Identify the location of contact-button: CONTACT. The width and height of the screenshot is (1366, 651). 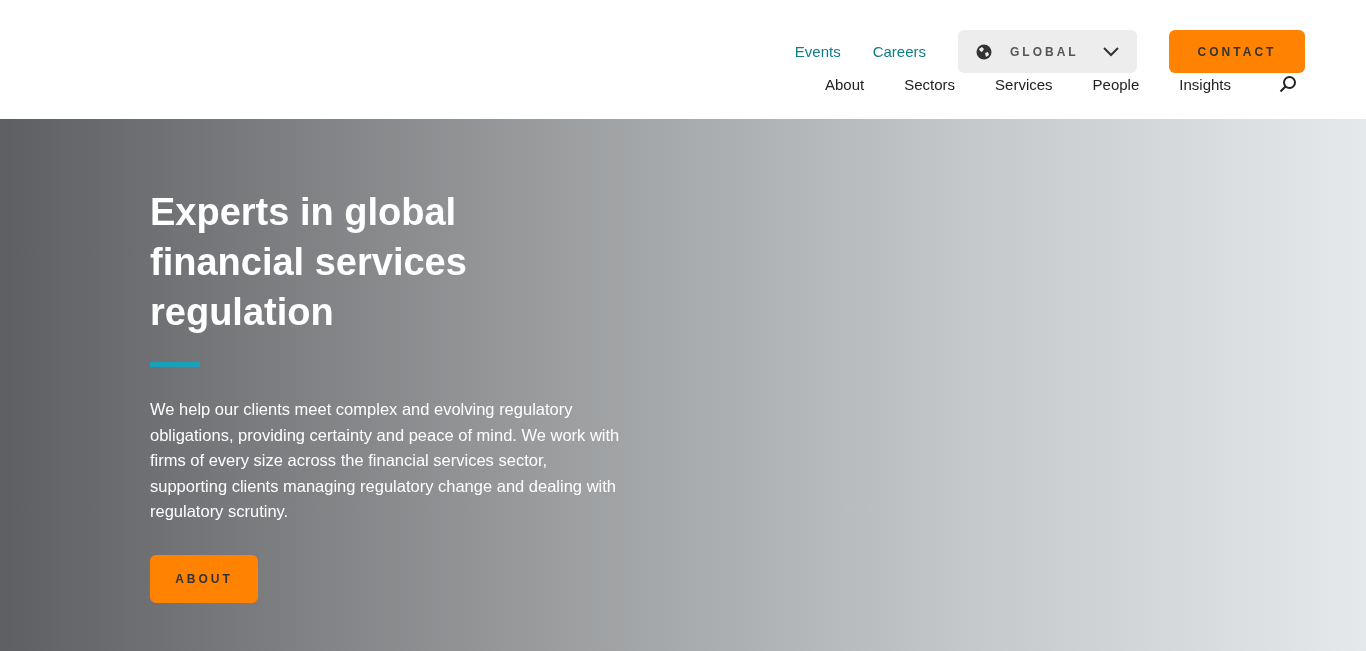
(1237, 51).